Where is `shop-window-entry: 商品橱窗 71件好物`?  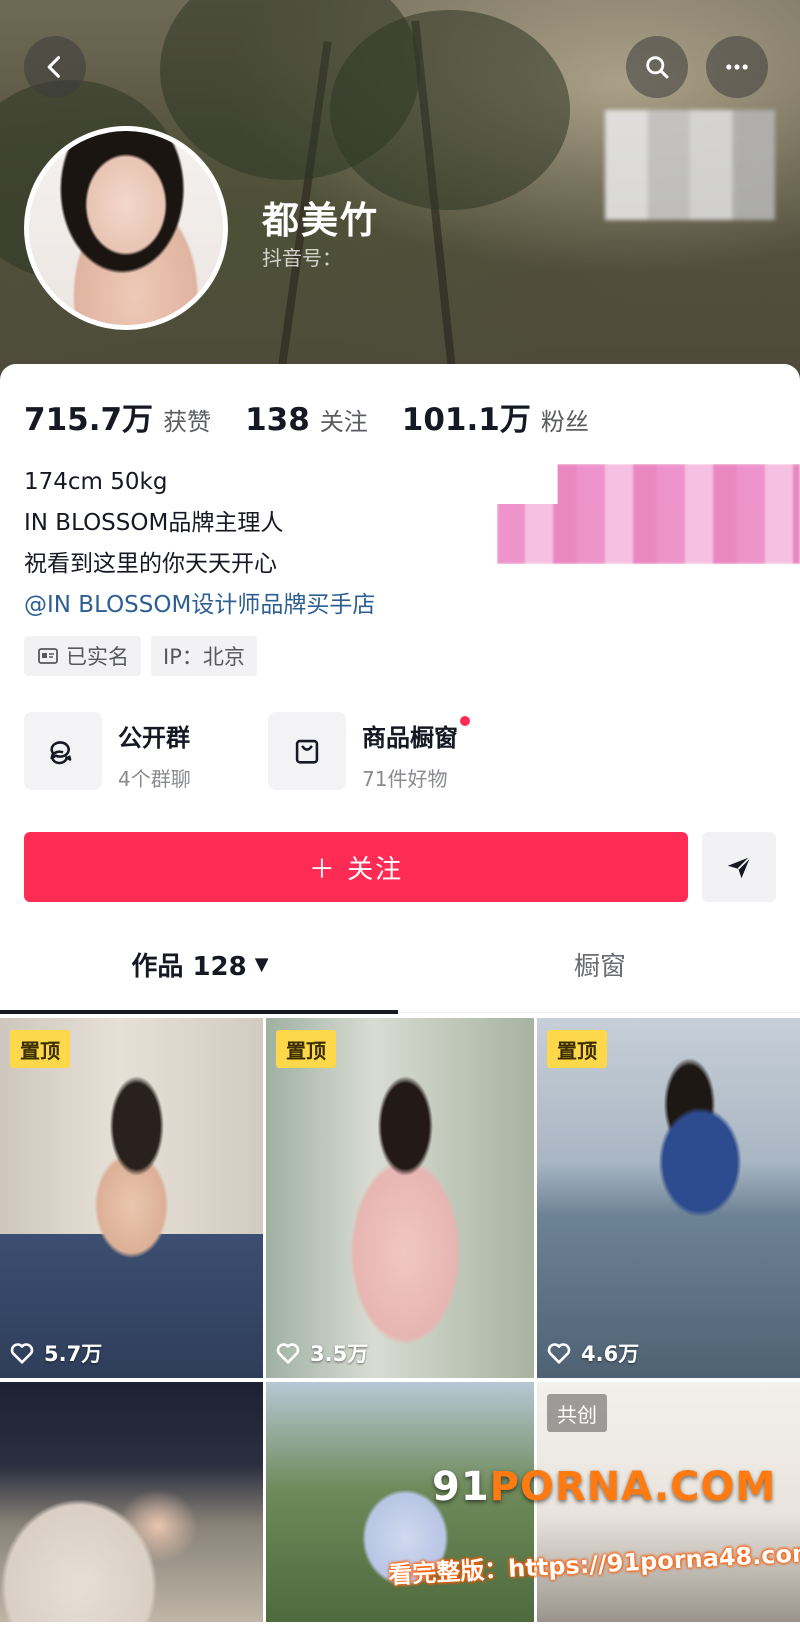
shop-window-entry: 商品橱窗 71件好物 is located at coordinates (390, 752).